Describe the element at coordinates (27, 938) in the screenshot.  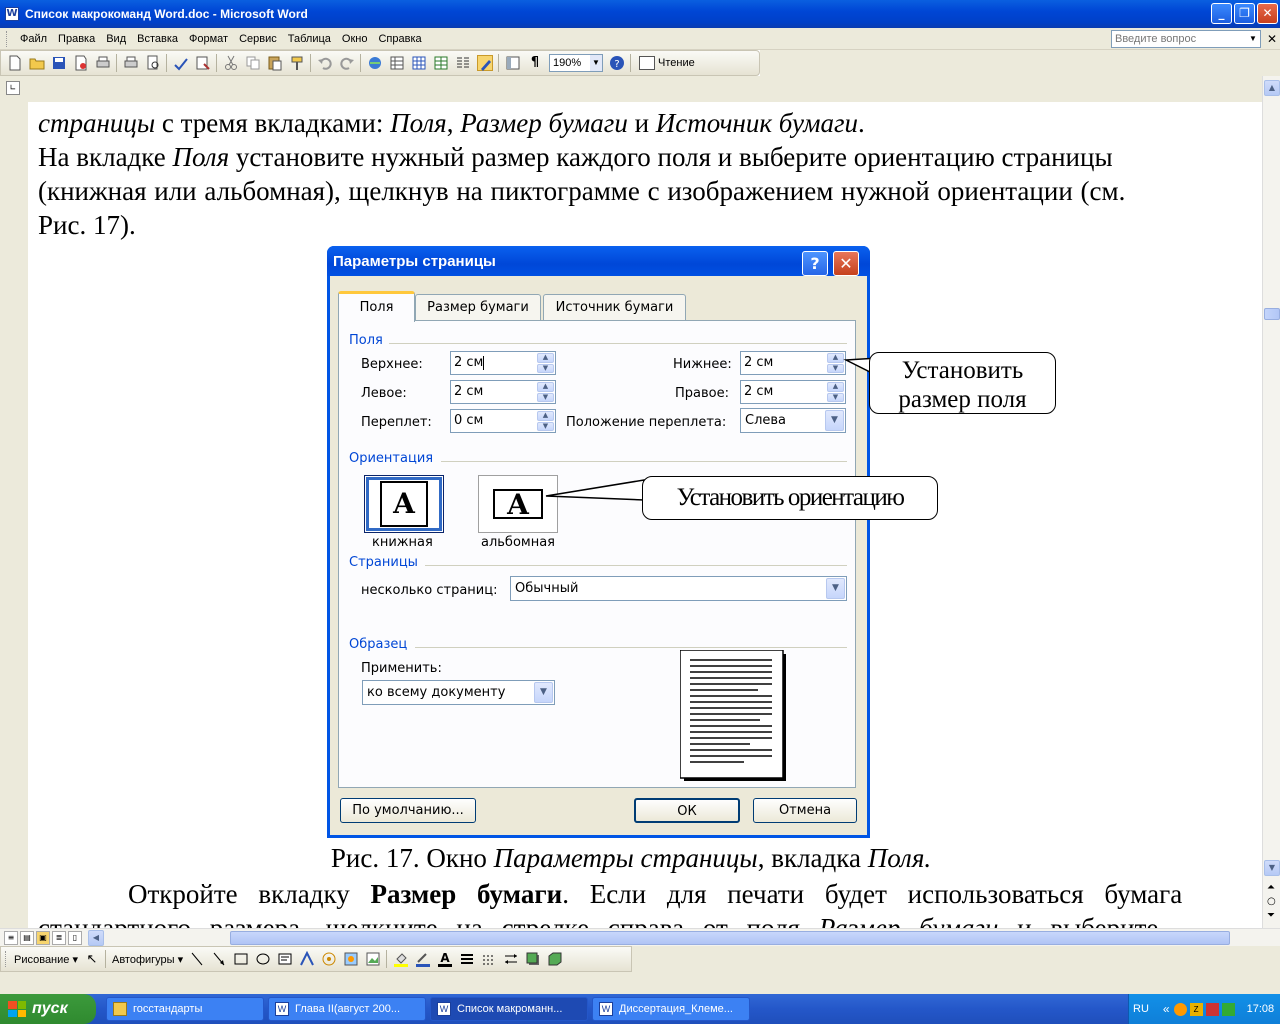
I see `web-view-icon: ▤` at that location.